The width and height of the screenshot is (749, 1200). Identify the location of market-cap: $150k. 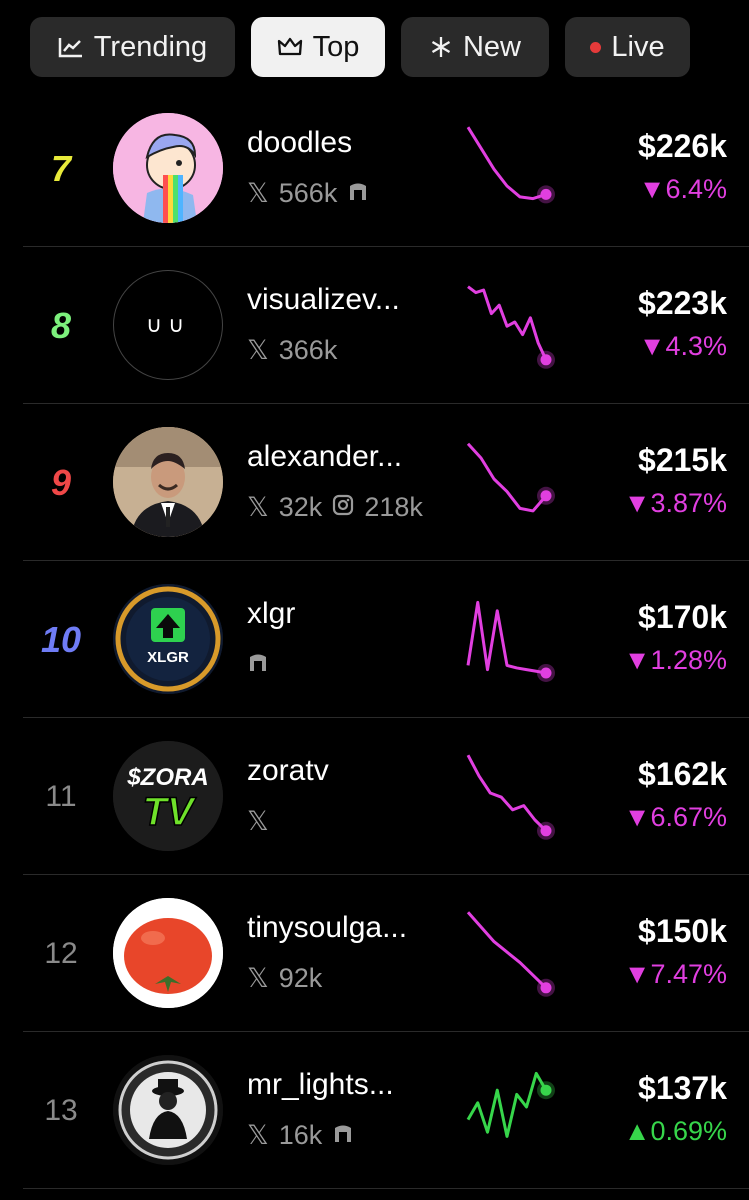
(682, 931).